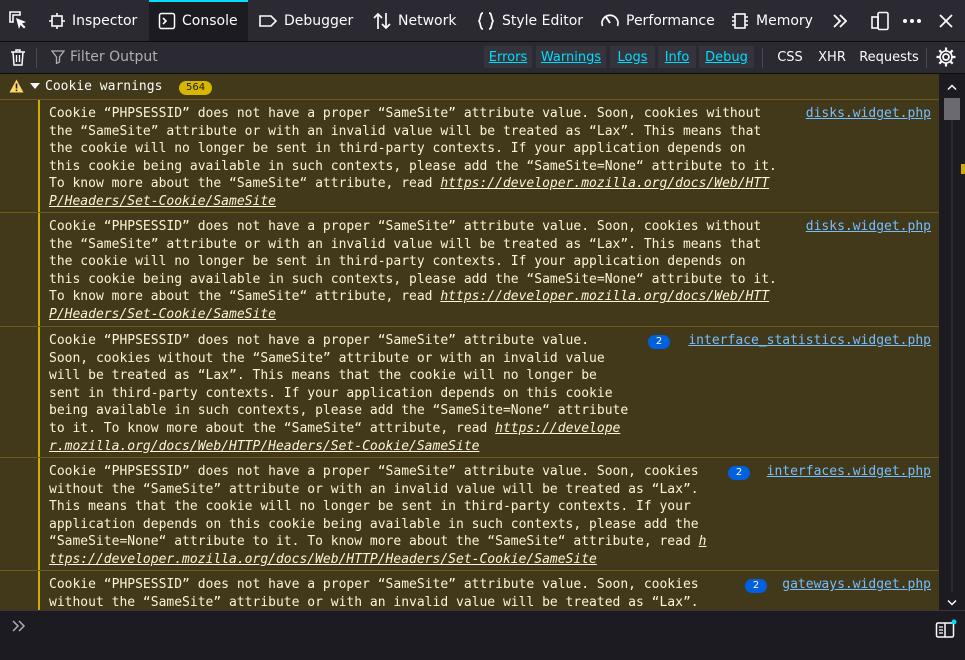 The width and height of the screenshot is (965, 660). Describe the element at coordinates (268, 20) in the screenshot. I see `debugger-icon` at that location.